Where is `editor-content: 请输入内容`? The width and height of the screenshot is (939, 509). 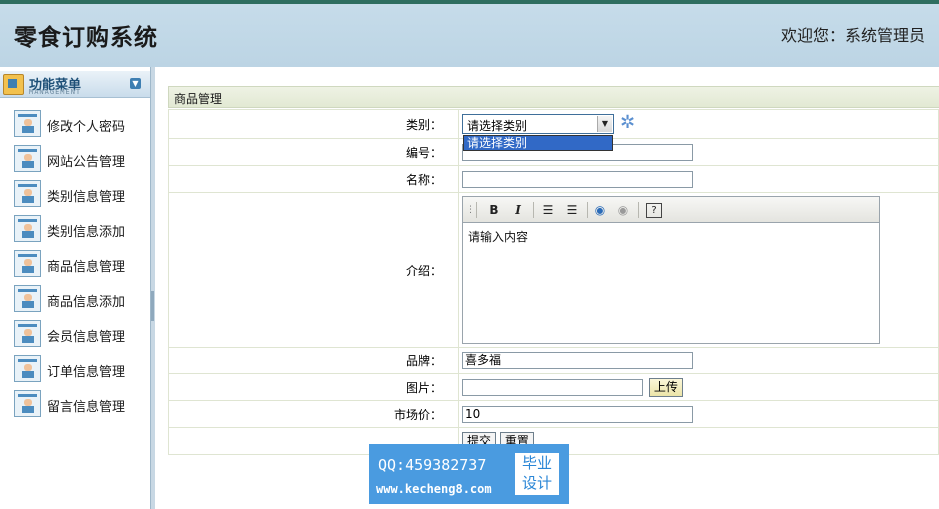 editor-content: 请输入内容 is located at coordinates (498, 236).